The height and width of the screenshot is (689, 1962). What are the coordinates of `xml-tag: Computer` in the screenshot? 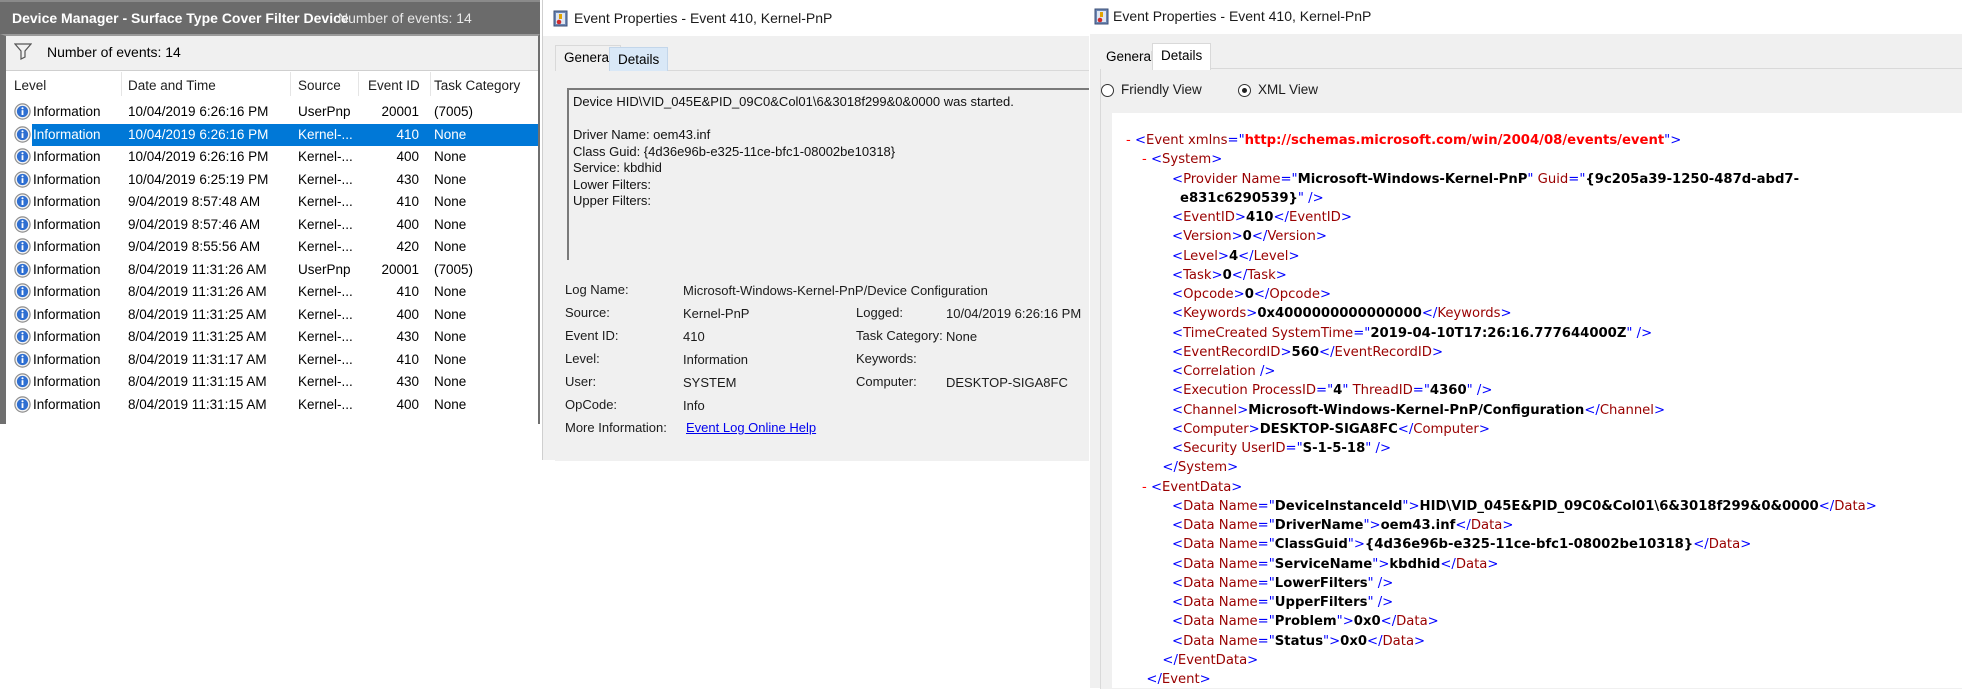 It's located at (1216, 429).